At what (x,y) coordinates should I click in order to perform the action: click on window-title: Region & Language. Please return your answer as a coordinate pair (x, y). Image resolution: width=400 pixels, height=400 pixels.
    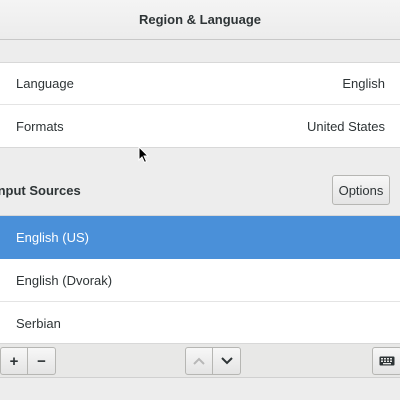
    Looking at the image, I should click on (200, 19).